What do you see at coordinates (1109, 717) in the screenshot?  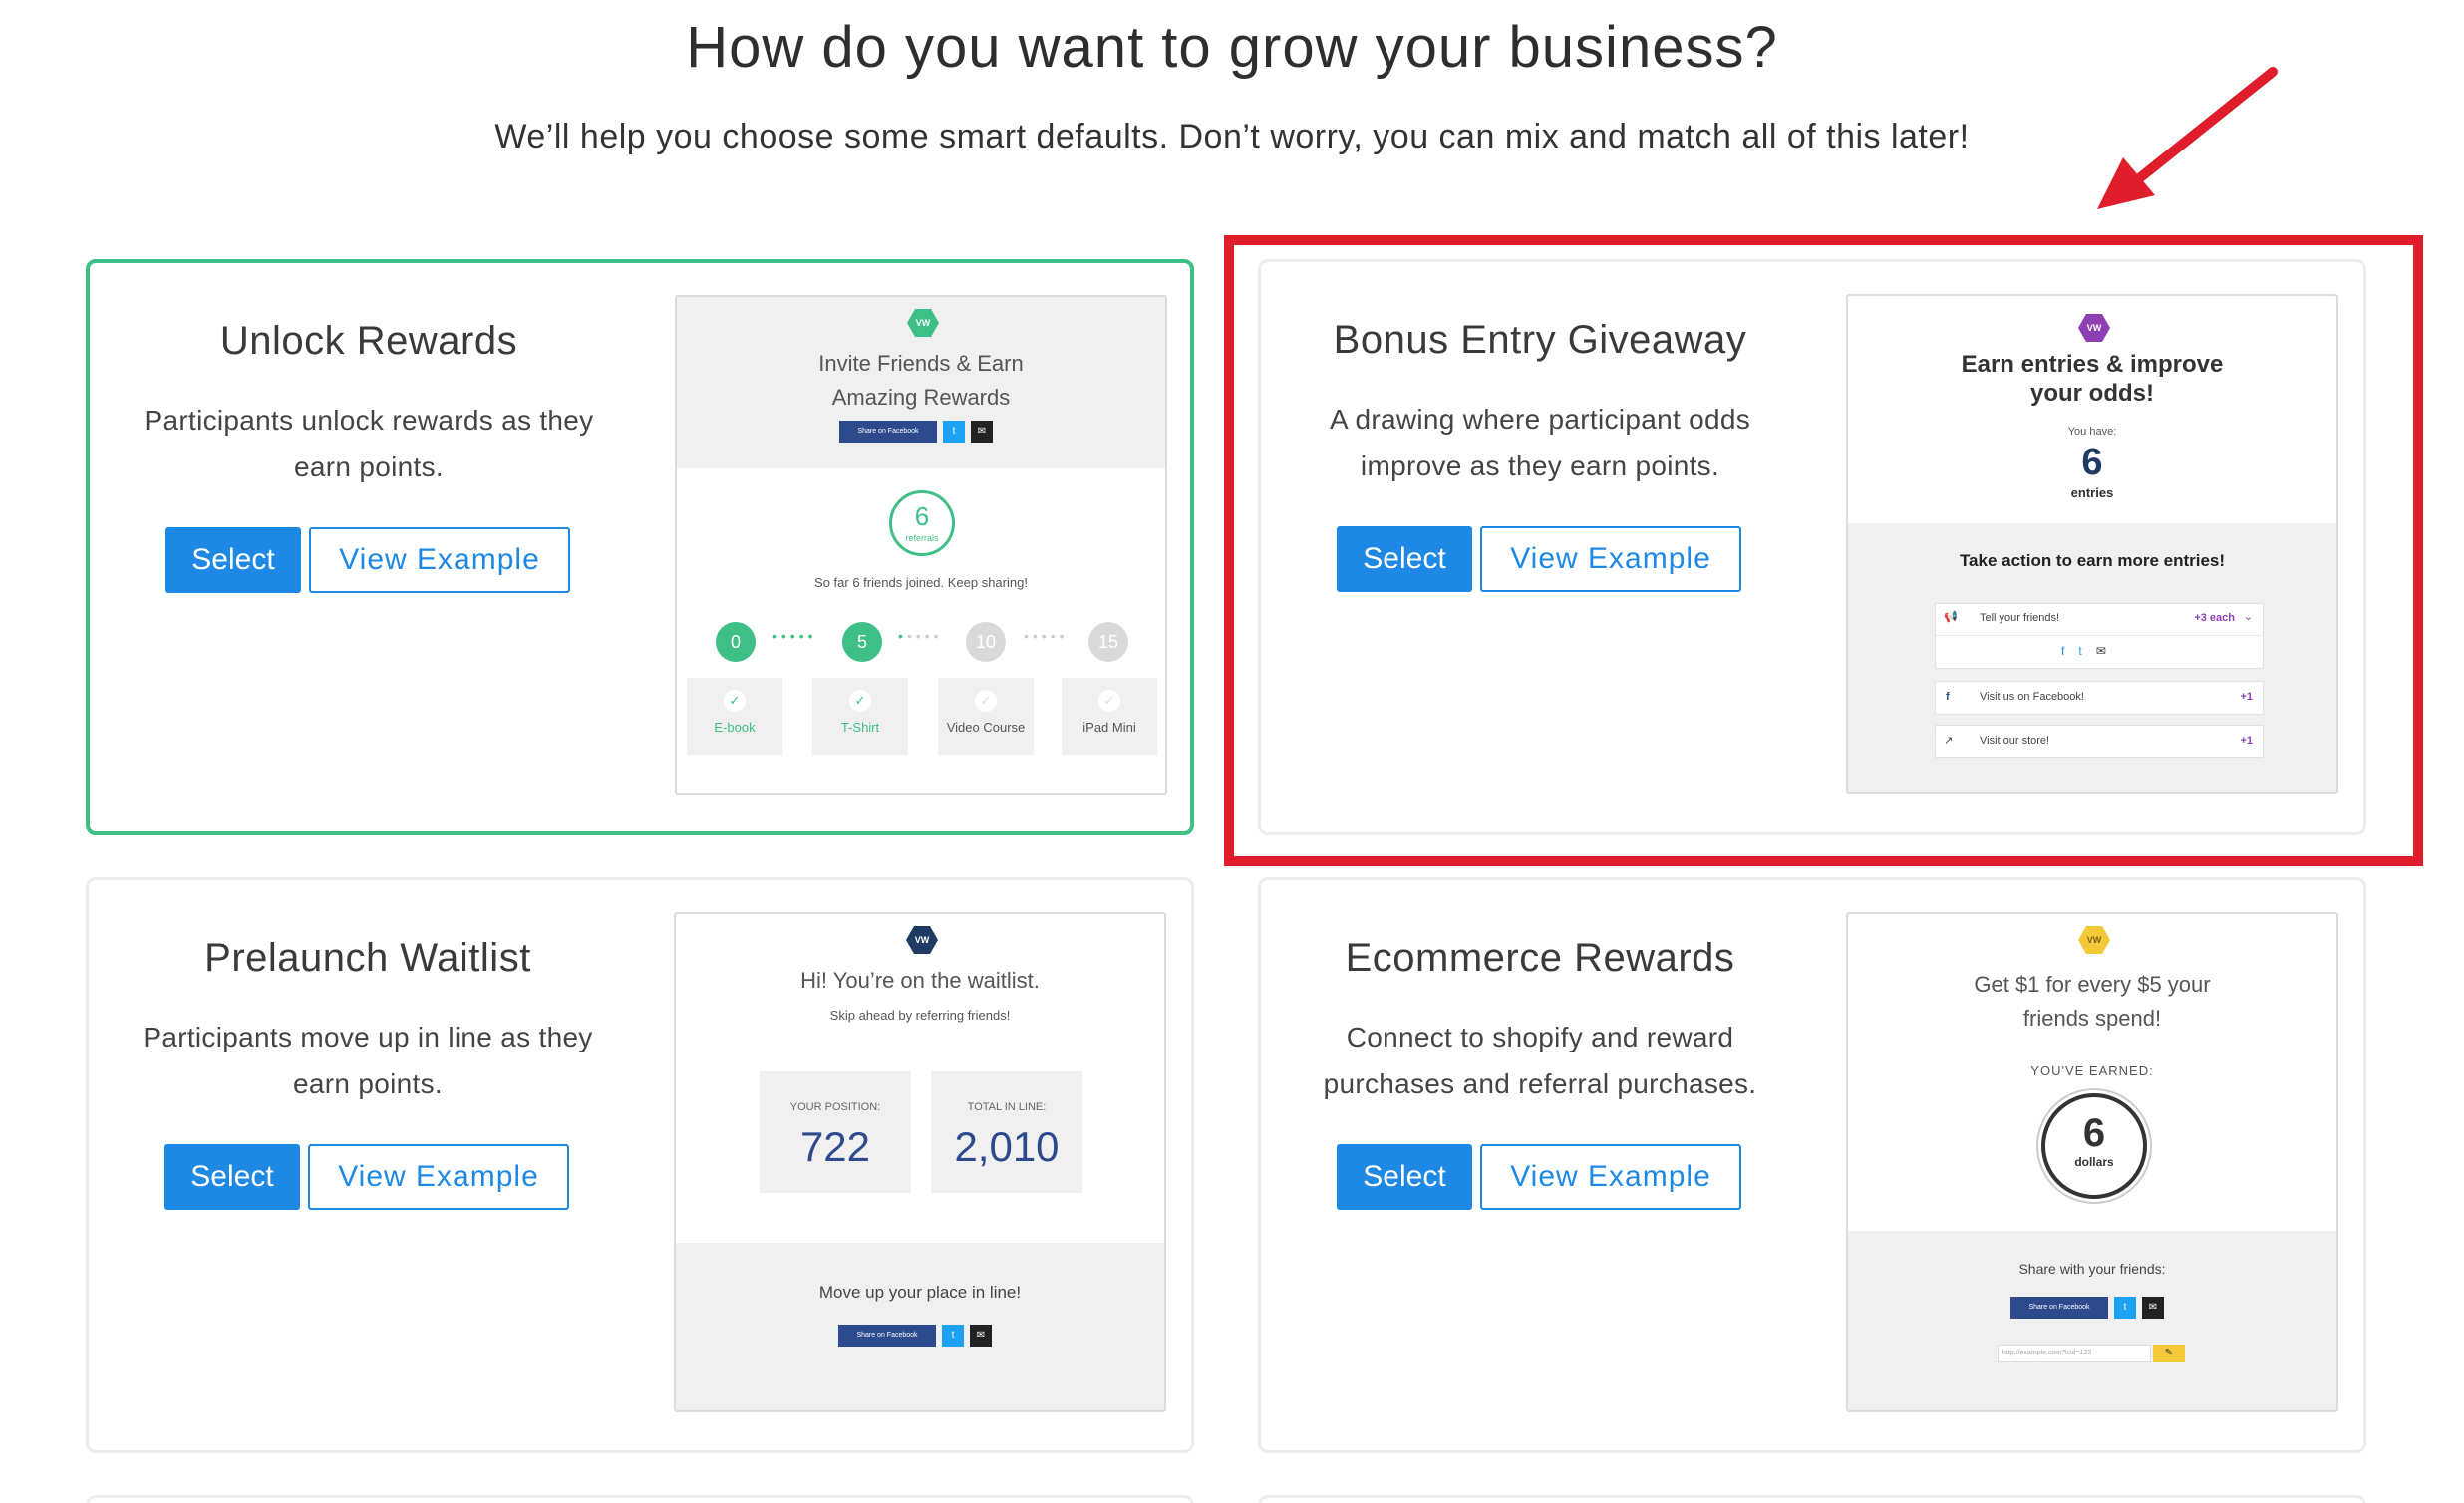 I see `reward-item: ✓ iPad Mini` at bounding box center [1109, 717].